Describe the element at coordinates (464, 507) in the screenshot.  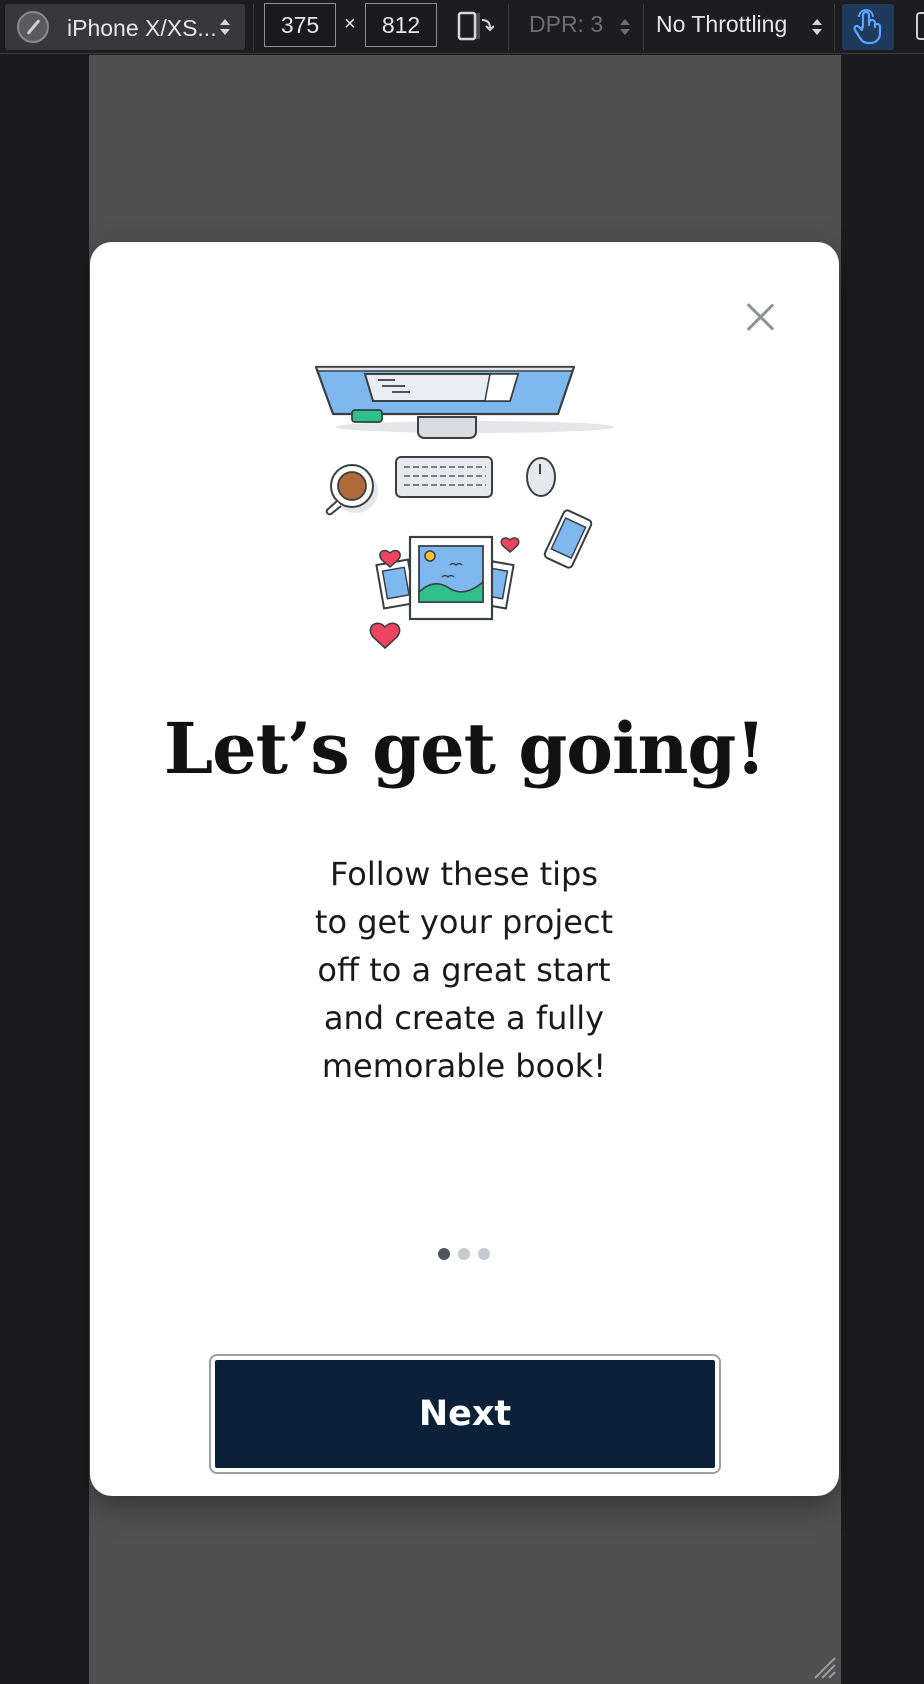
I see `desk-illustration` at that location.